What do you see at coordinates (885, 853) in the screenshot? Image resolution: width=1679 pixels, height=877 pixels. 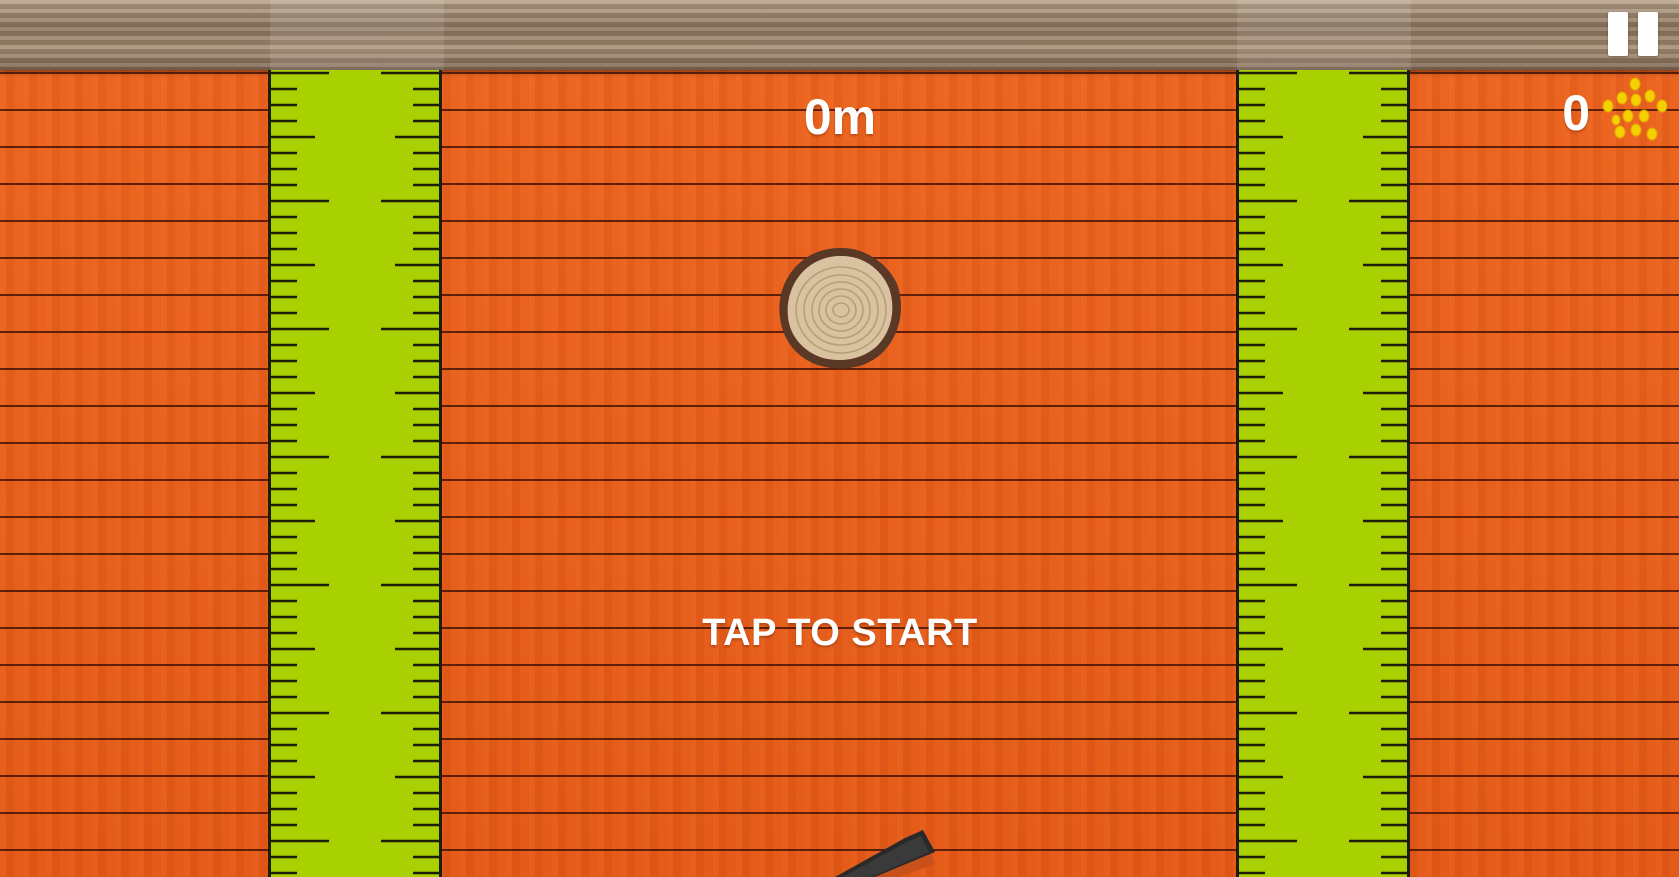 I see `saw-blade` at bounding box center [885, 853].